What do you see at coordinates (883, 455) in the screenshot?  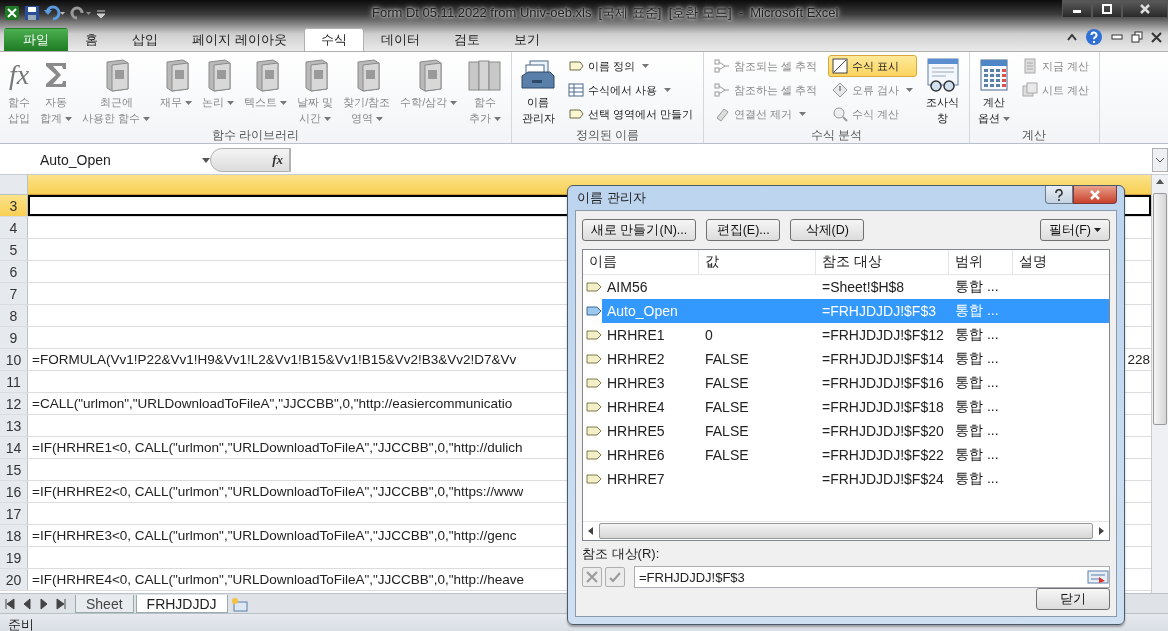 I see `reference-cell: =FRHJDJDJ!$F$22` at bounding box center [883, 455].